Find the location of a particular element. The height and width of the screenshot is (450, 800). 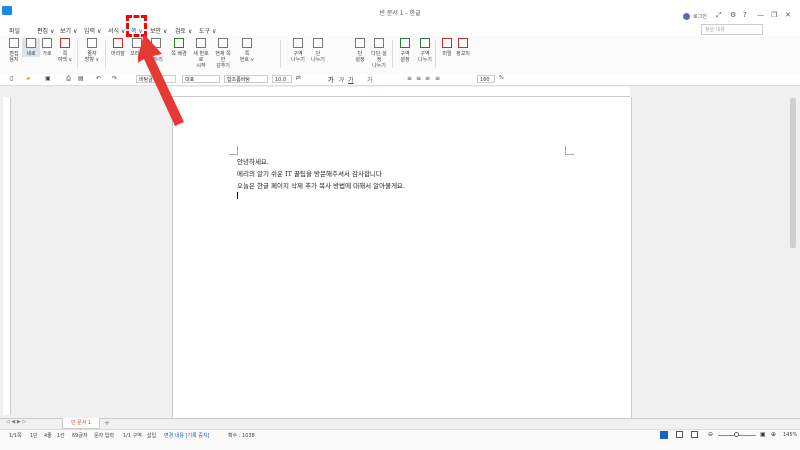

menu-view: 보기 ∨ is located at coordinates (68, 30).